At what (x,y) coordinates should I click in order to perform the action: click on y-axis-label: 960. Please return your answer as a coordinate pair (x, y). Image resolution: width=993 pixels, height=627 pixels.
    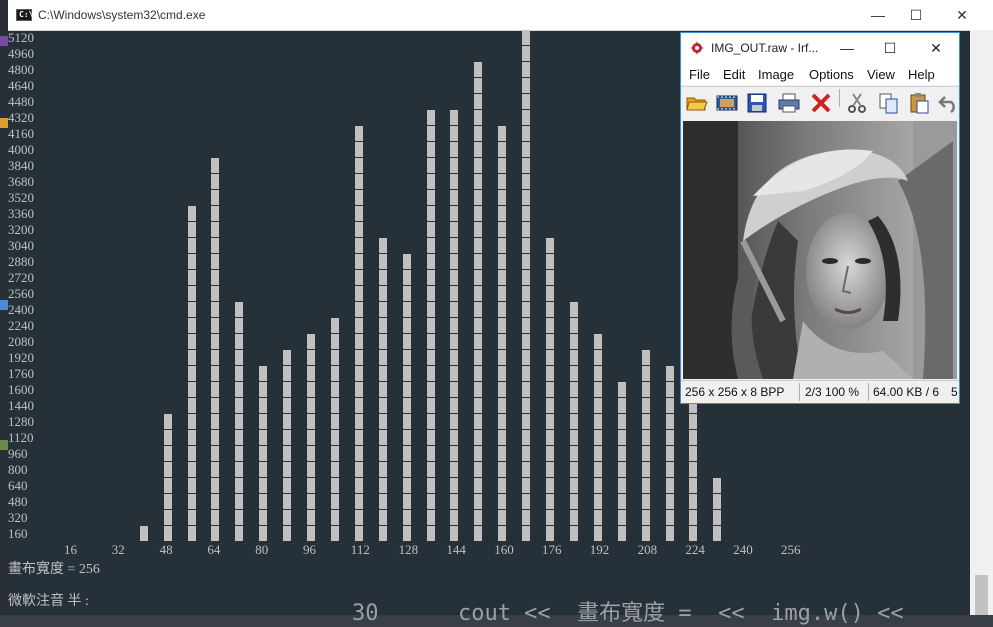
    Looking at the image, I should click on (18, 453).